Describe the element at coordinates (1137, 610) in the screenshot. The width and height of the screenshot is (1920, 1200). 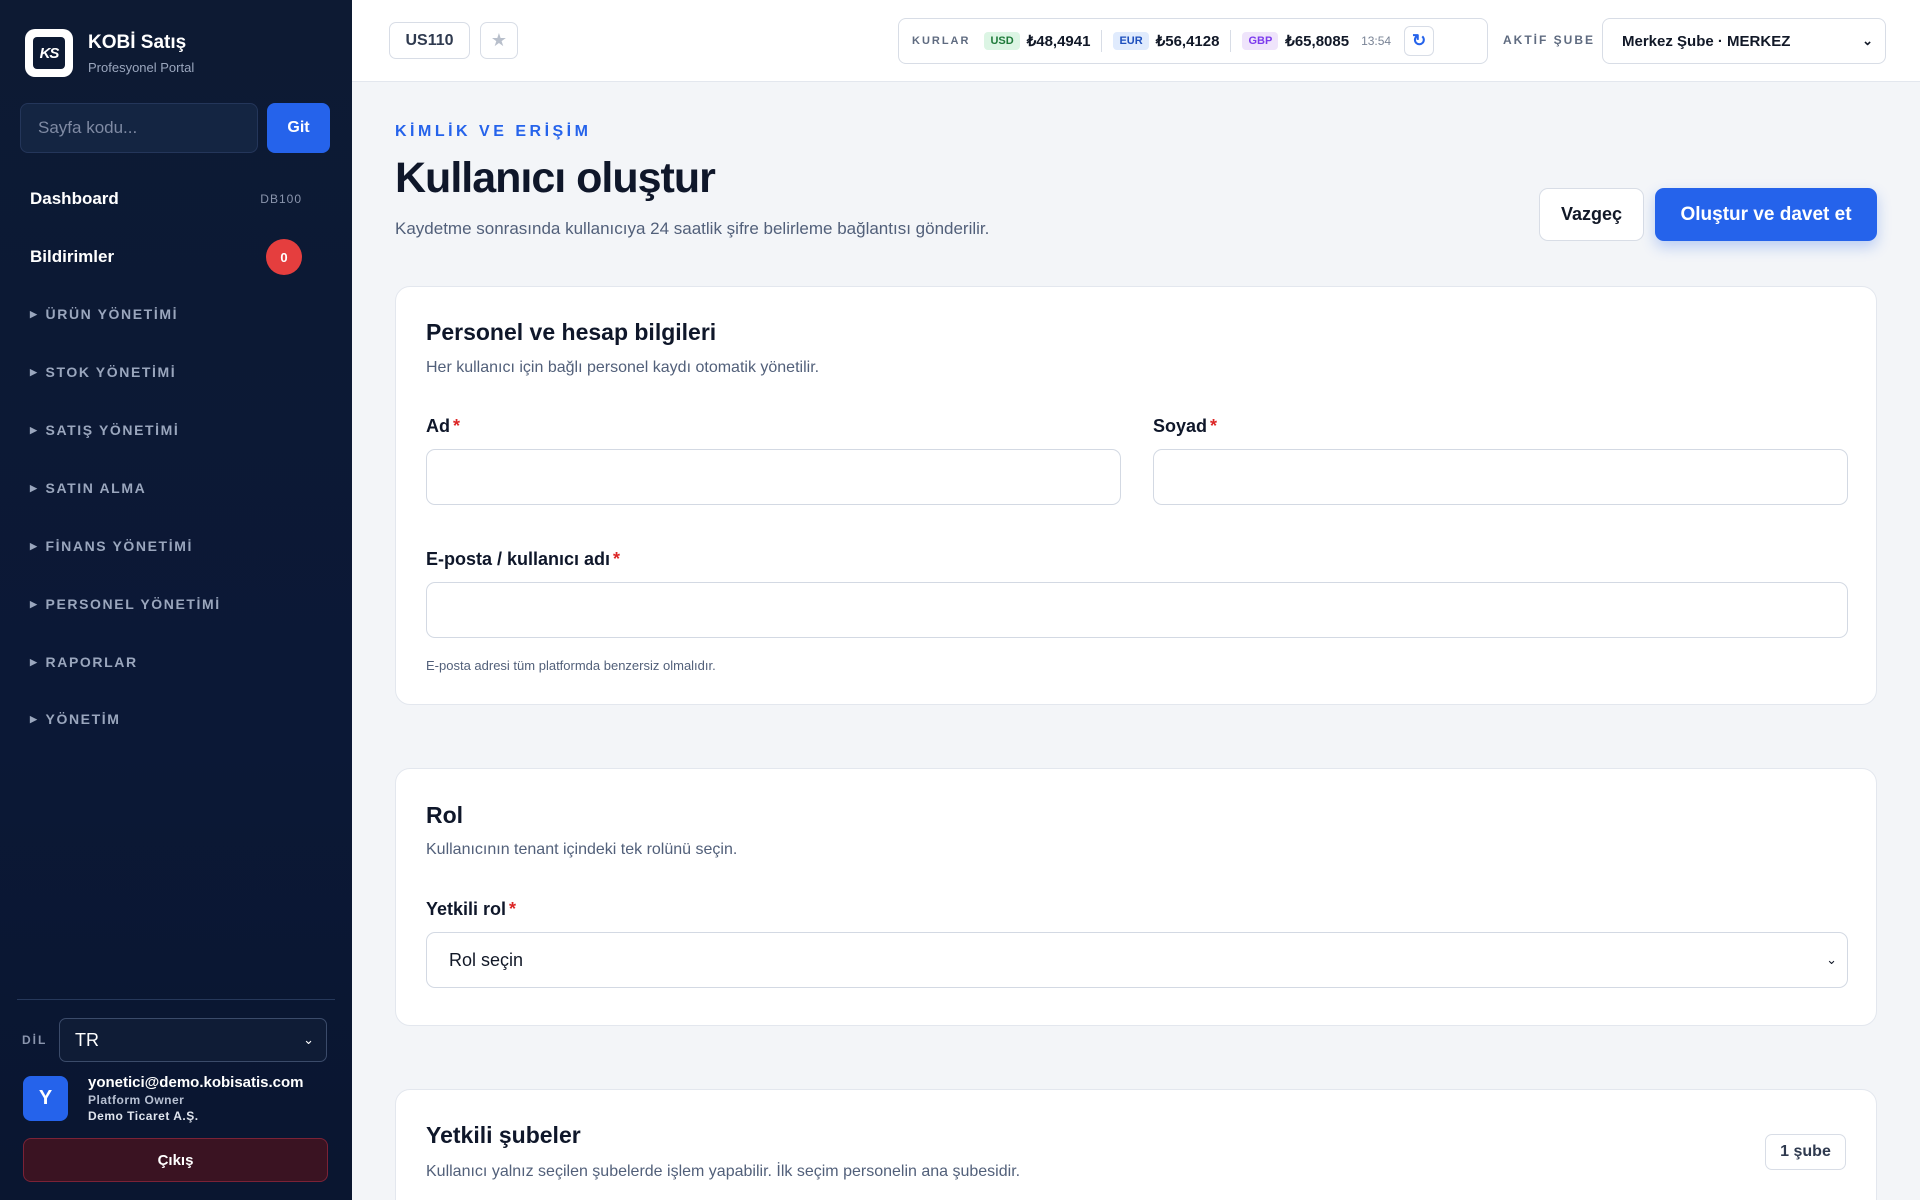
I see `email-input` at that location.